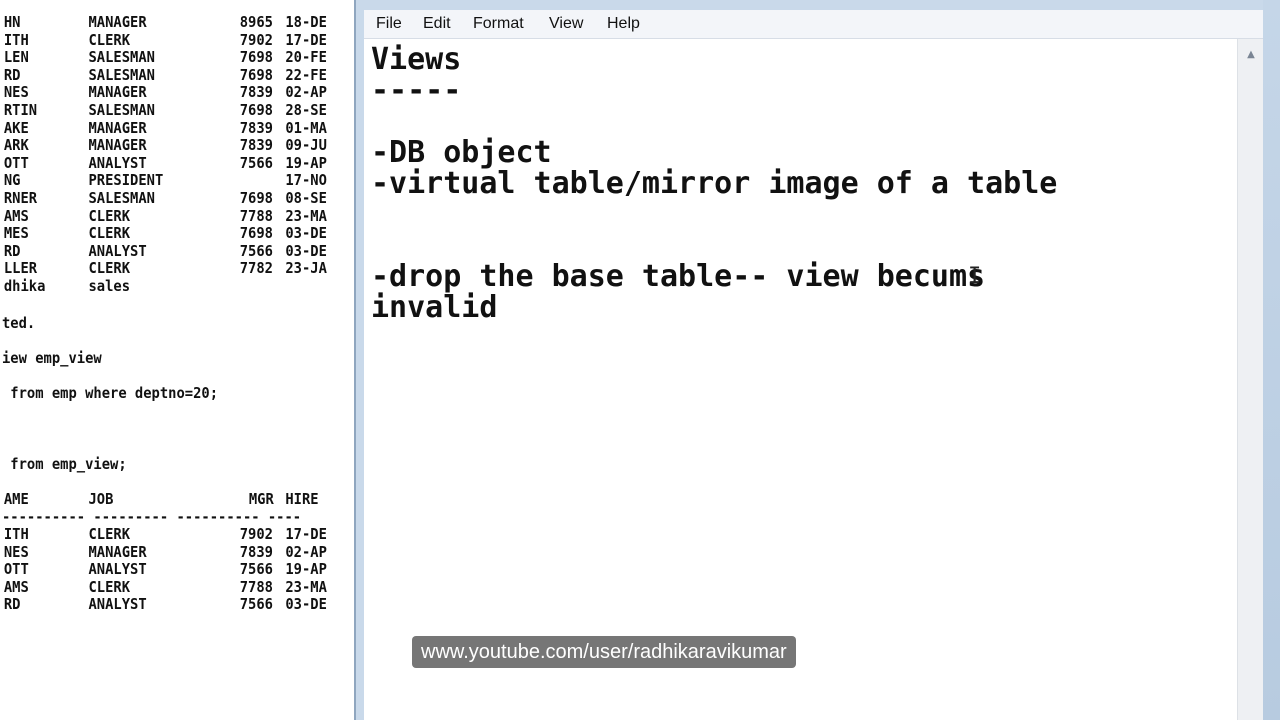 The width and height of the screenshot is (1280, 720). I want to click on window-frame-right, so click(1271, 360).